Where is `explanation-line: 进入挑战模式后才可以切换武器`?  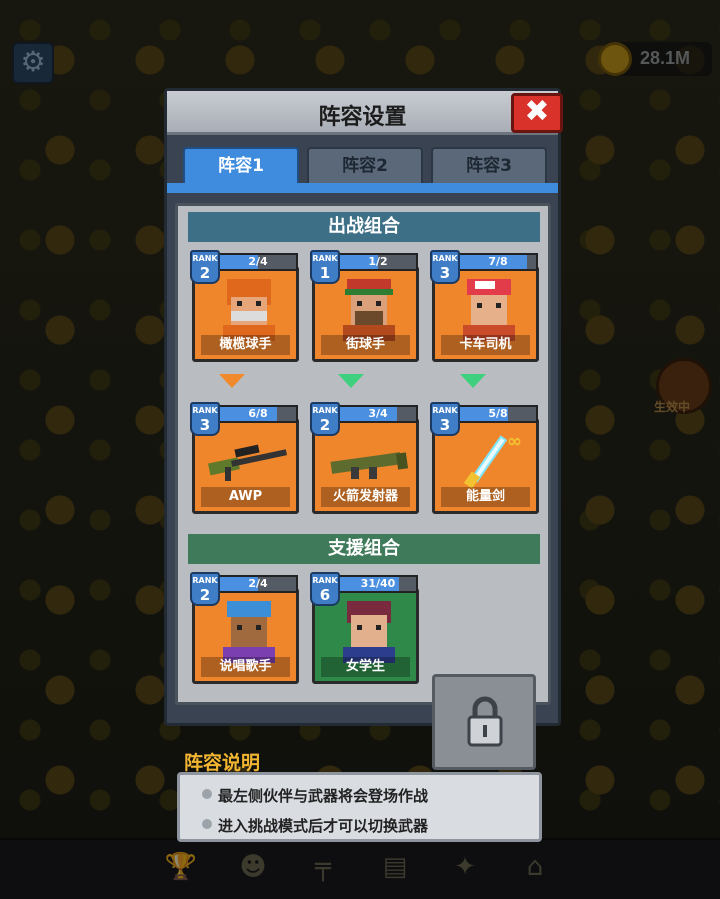
explanation-line: 进入挑战模式后才可以切换武器 is located at coordinates (315, 825).